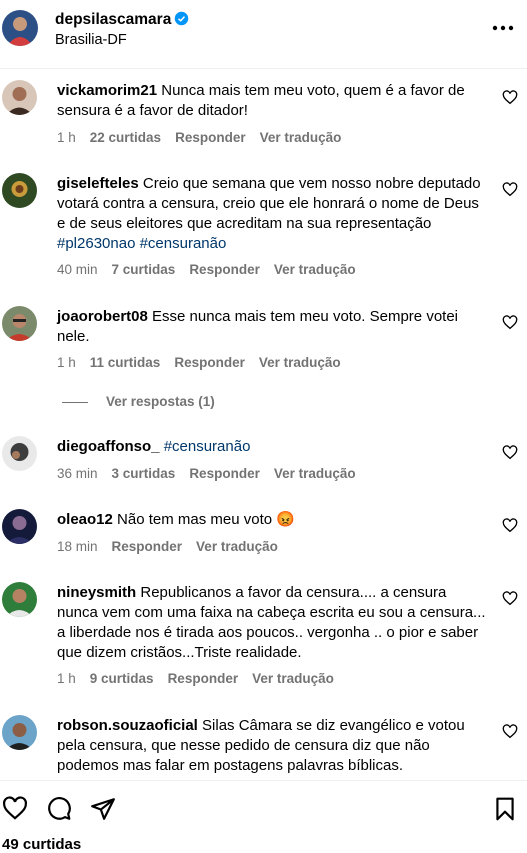 Image resolution: width=527 pixels, height=853 pixels. I want to click on author-username: depsilascamara, so click(122, 21).